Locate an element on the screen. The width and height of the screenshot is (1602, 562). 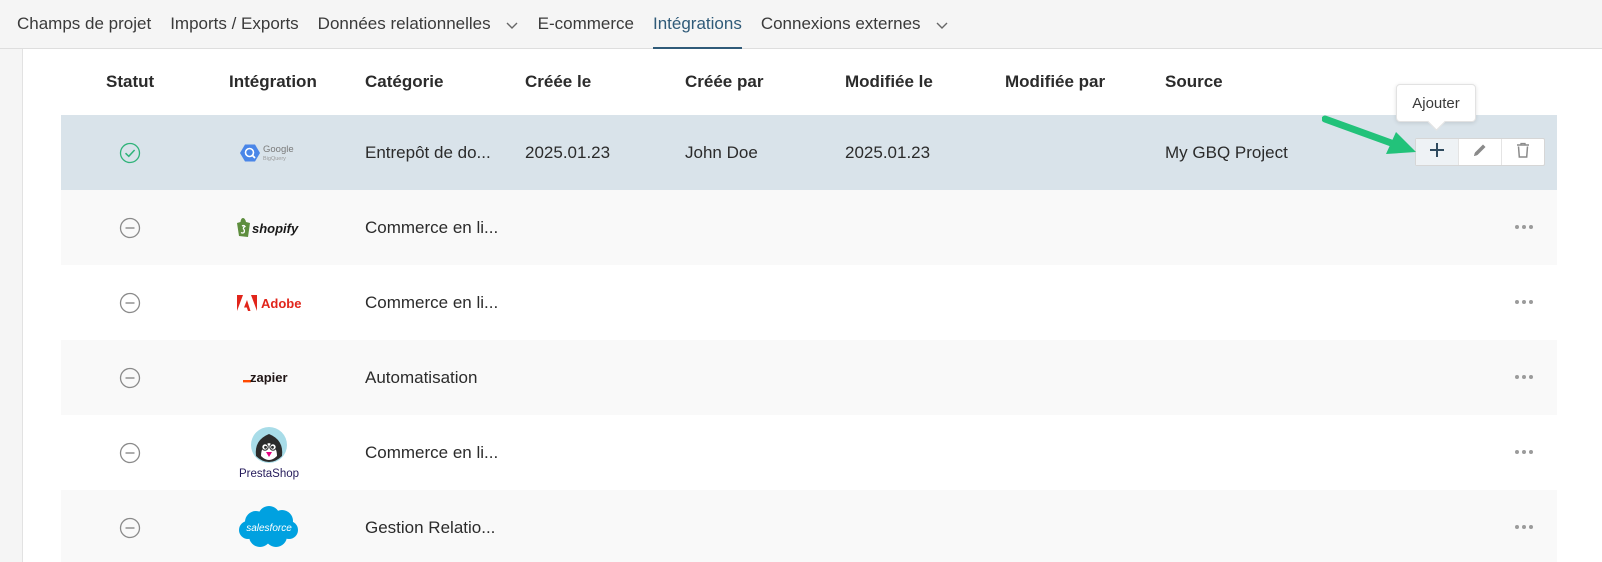
category-cell: Automatisation is located at coordinates (421, 377).